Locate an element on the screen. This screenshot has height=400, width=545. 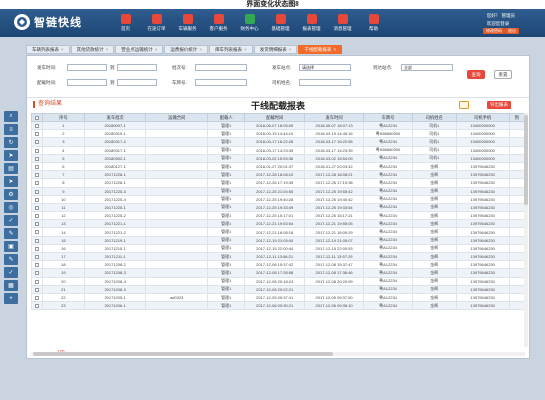
column-header: 司机手机 is located at coordinates (482, 117).